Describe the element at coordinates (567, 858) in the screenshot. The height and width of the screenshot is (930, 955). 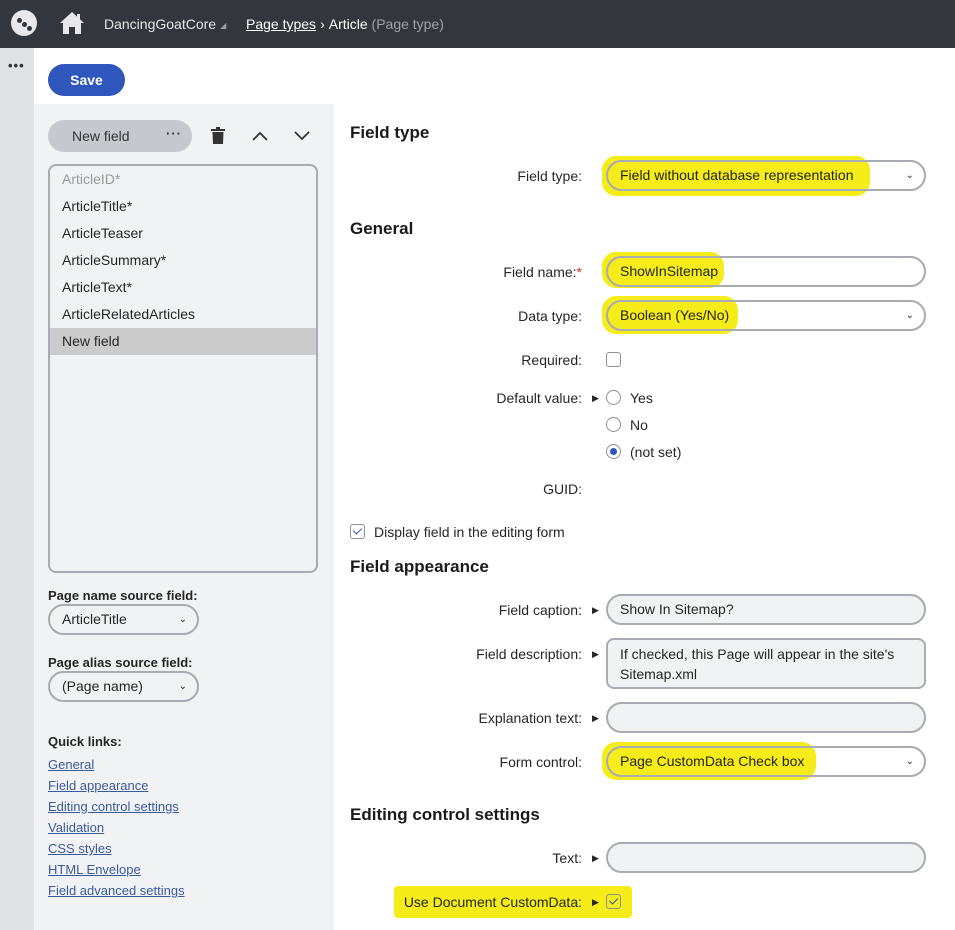
I see `text-label: Text:` at that location.